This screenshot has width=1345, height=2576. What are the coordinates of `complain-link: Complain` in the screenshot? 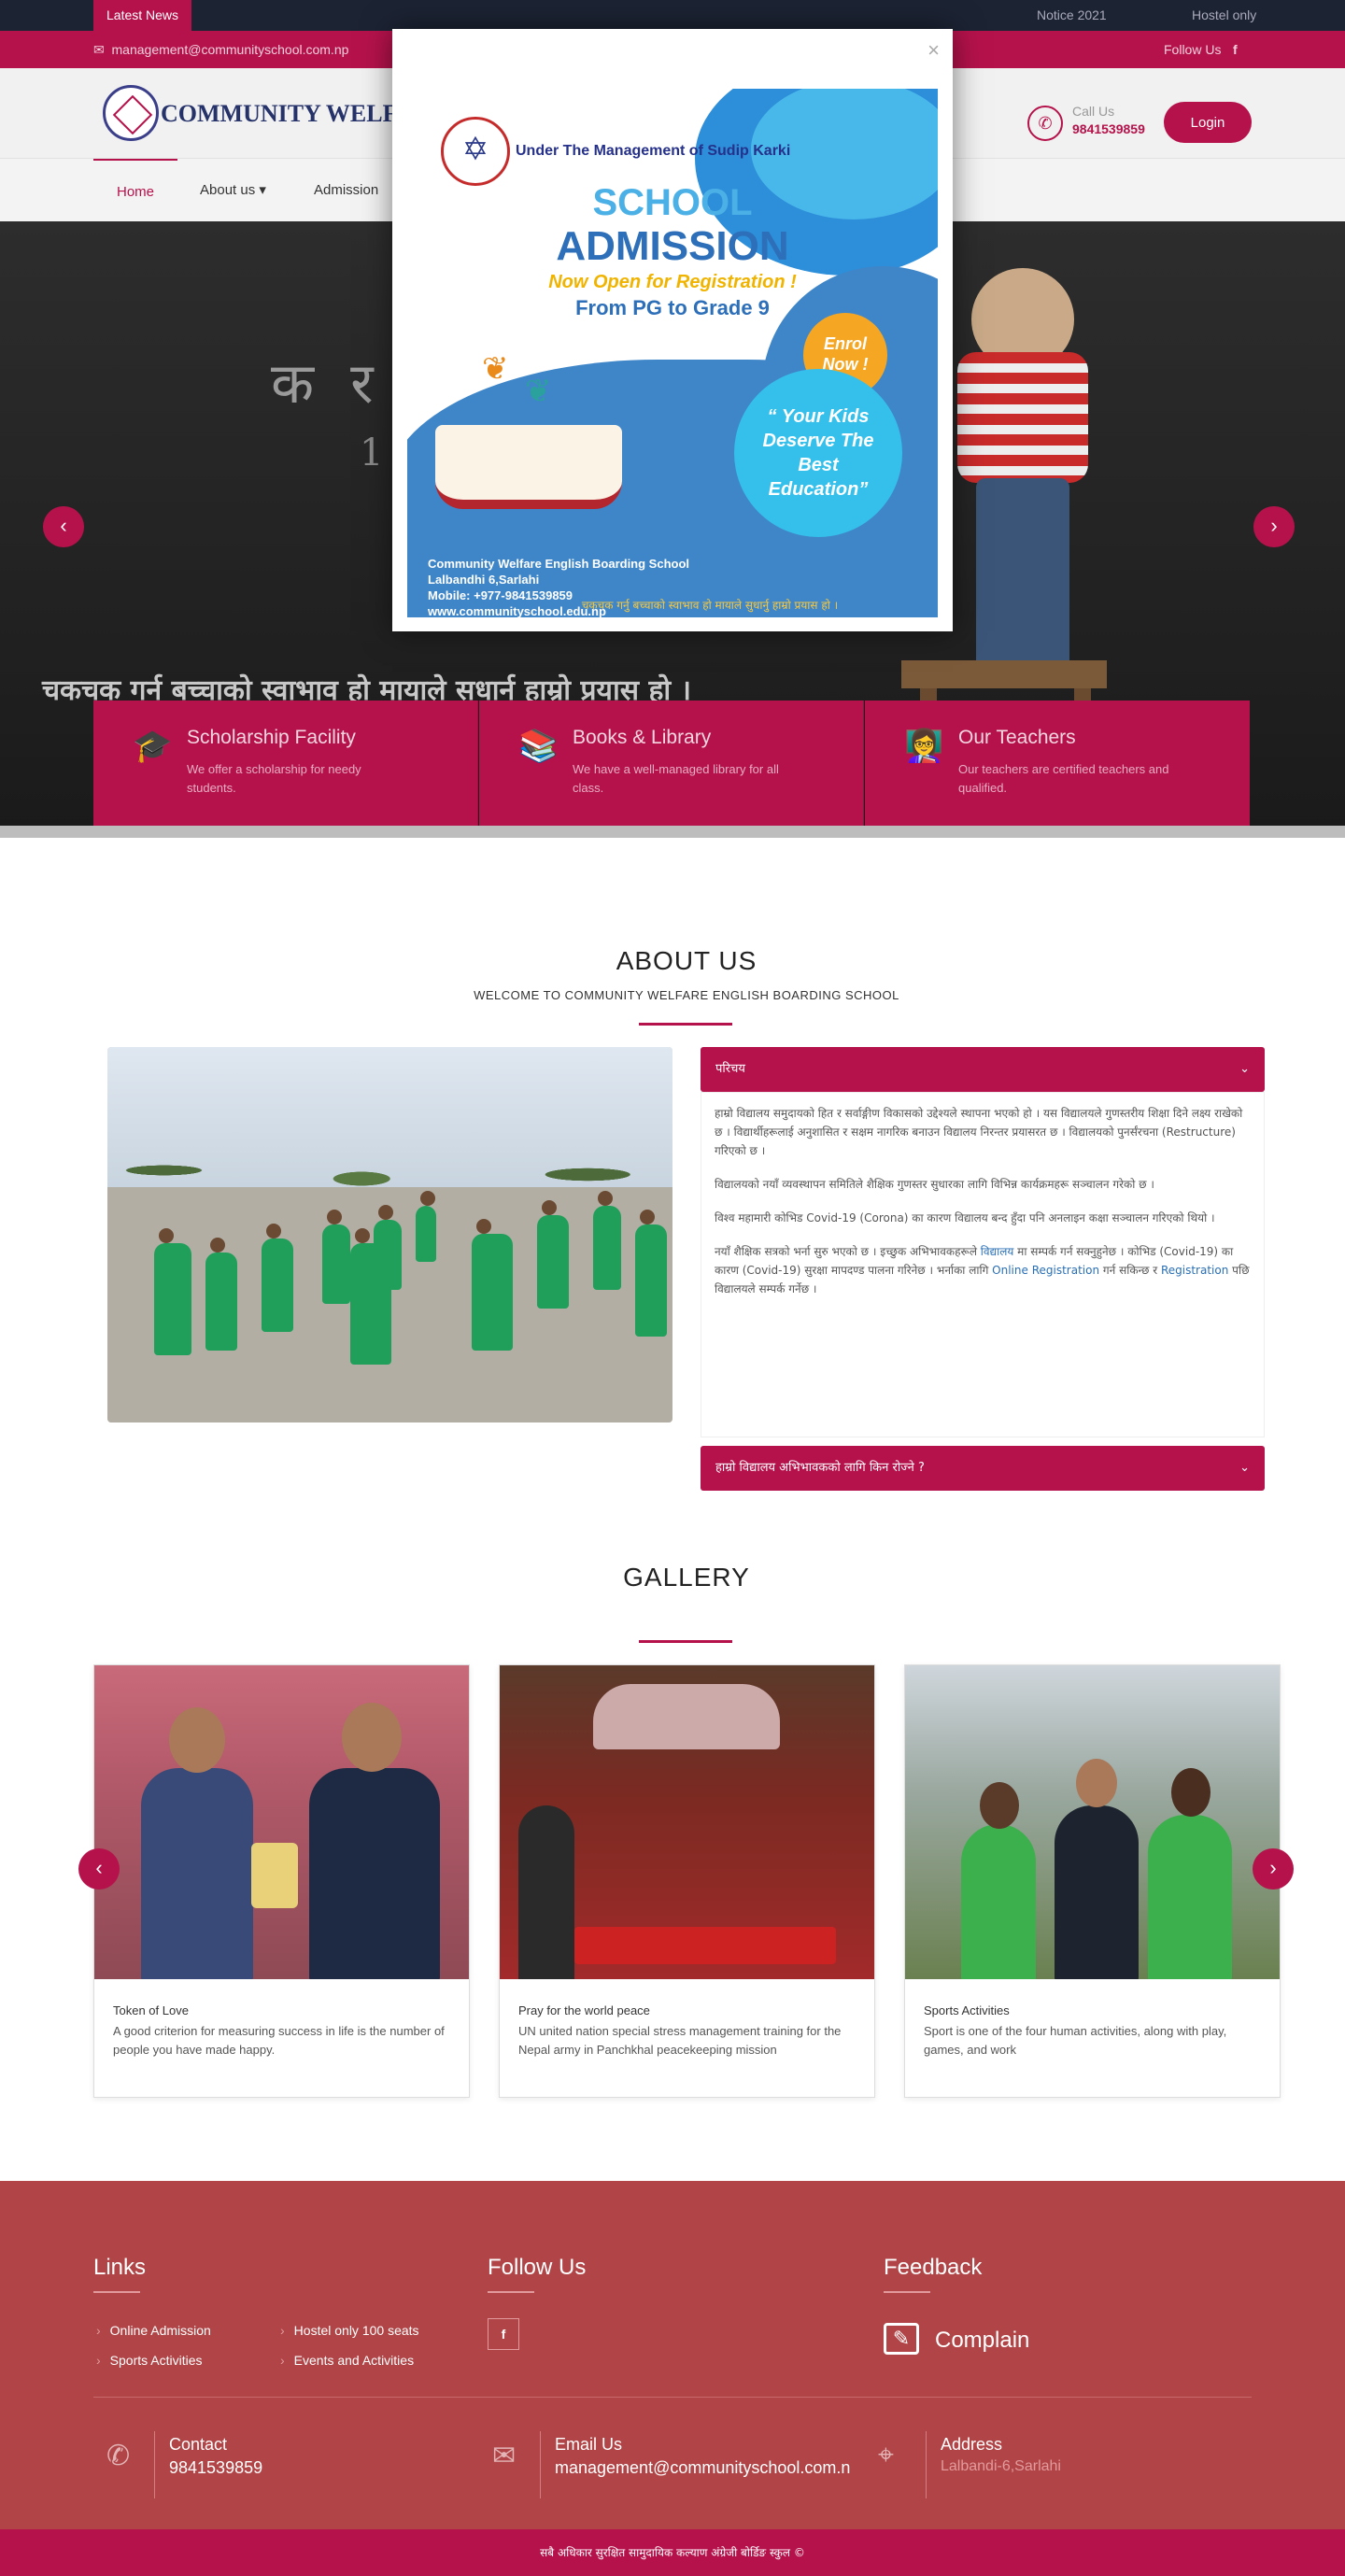 It's located at (982, 2341).